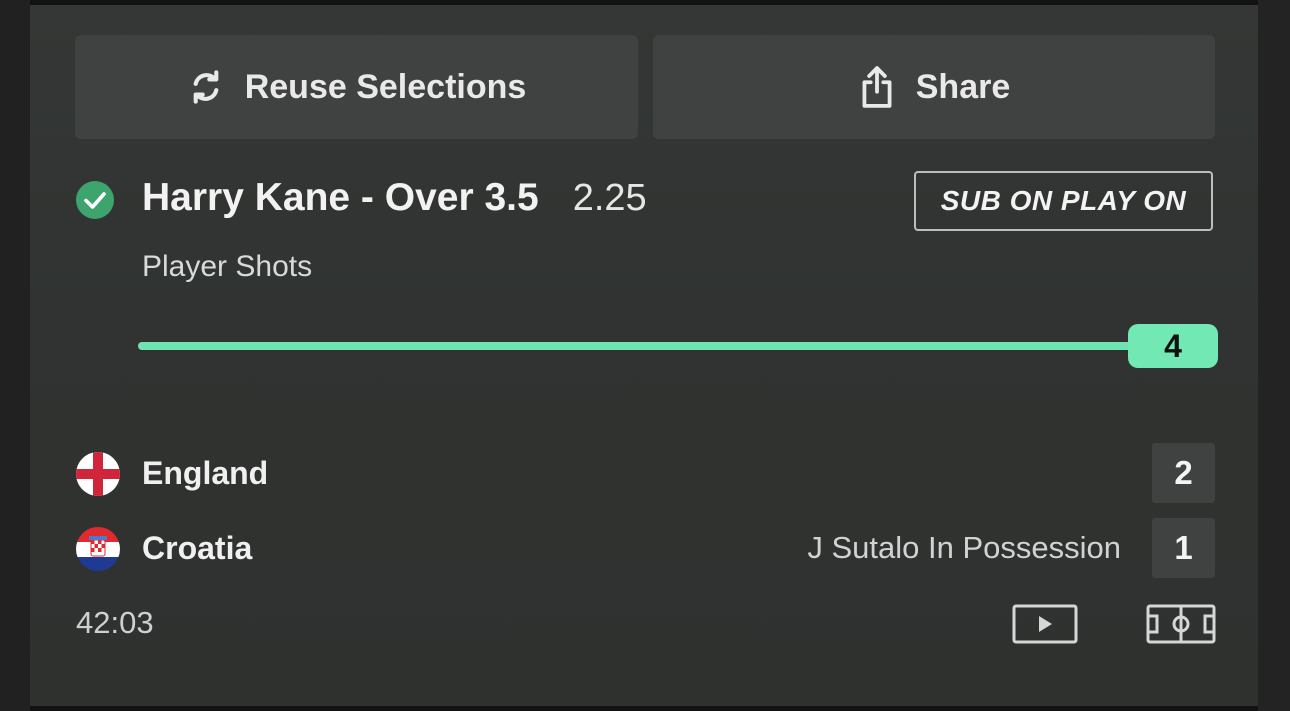  What do you see at coordinates (963, 86) in the screenshot?
I see `share-label: Share` at bounding box center [963, 86].